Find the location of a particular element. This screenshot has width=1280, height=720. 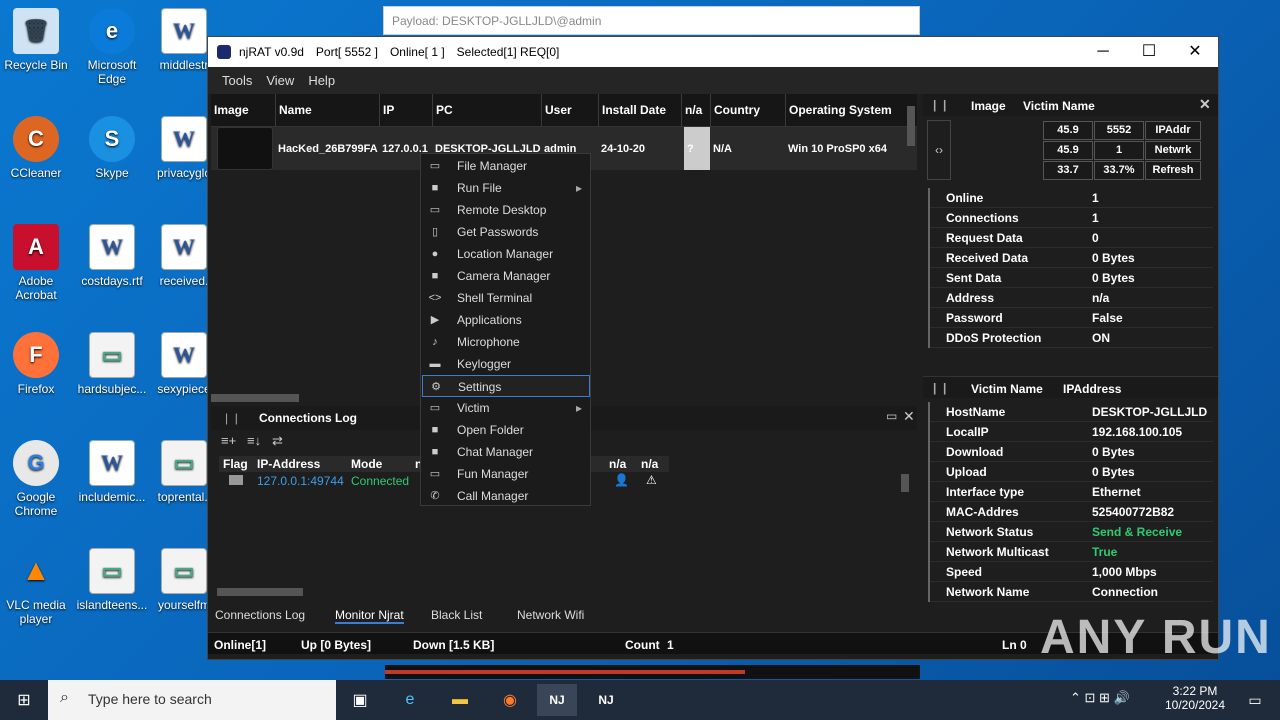

desktop-icon: S Skype is located at coordinates (112, 148).